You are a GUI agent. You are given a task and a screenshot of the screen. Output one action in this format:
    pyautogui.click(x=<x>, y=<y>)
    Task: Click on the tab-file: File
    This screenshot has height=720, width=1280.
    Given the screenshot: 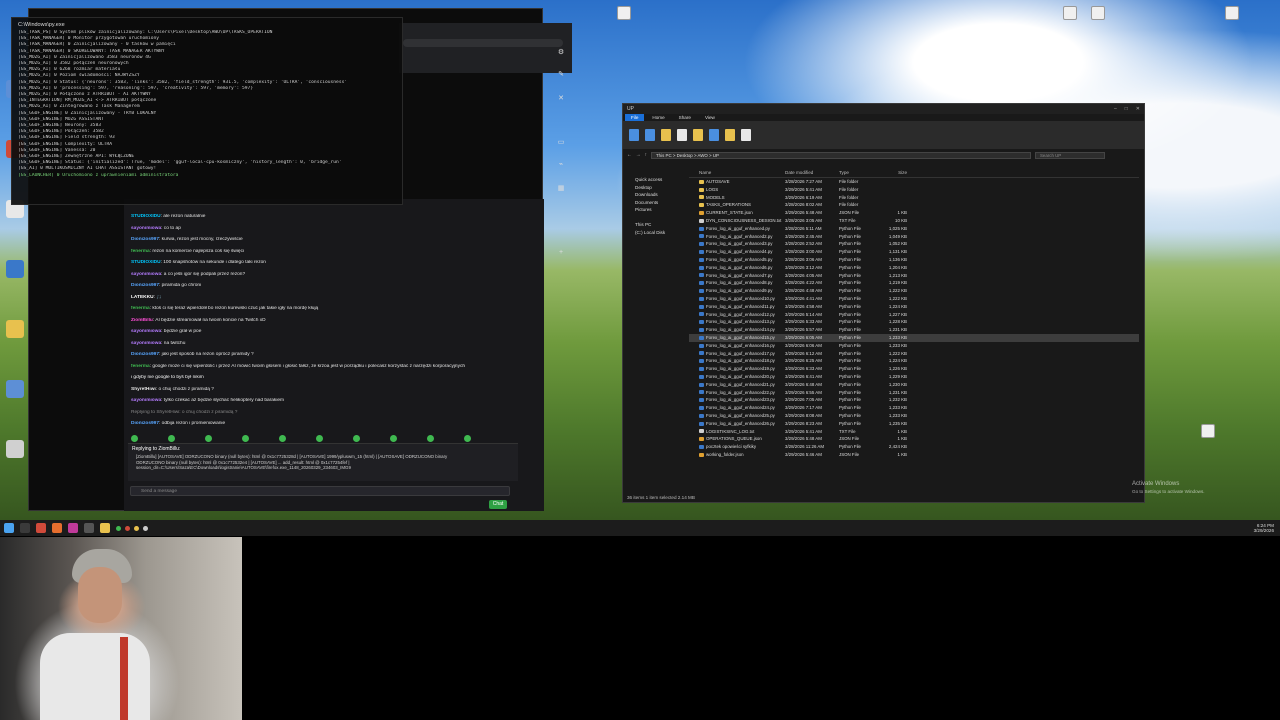 What is the action you would take?
    pyautogui.click(x=635, y=117)
    